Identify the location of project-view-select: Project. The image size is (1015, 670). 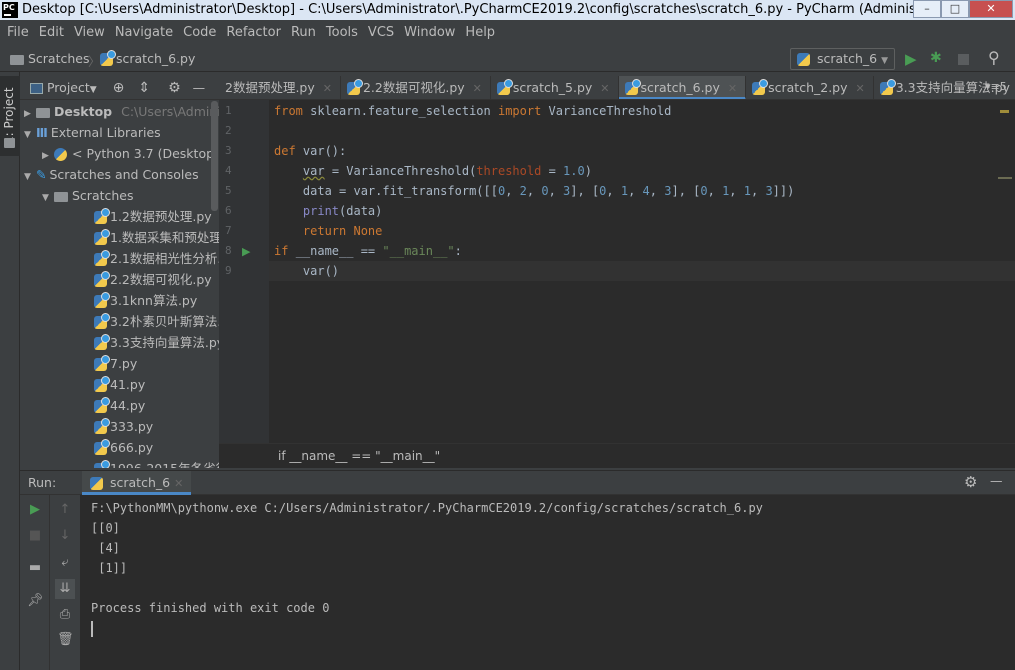
(68, 87).